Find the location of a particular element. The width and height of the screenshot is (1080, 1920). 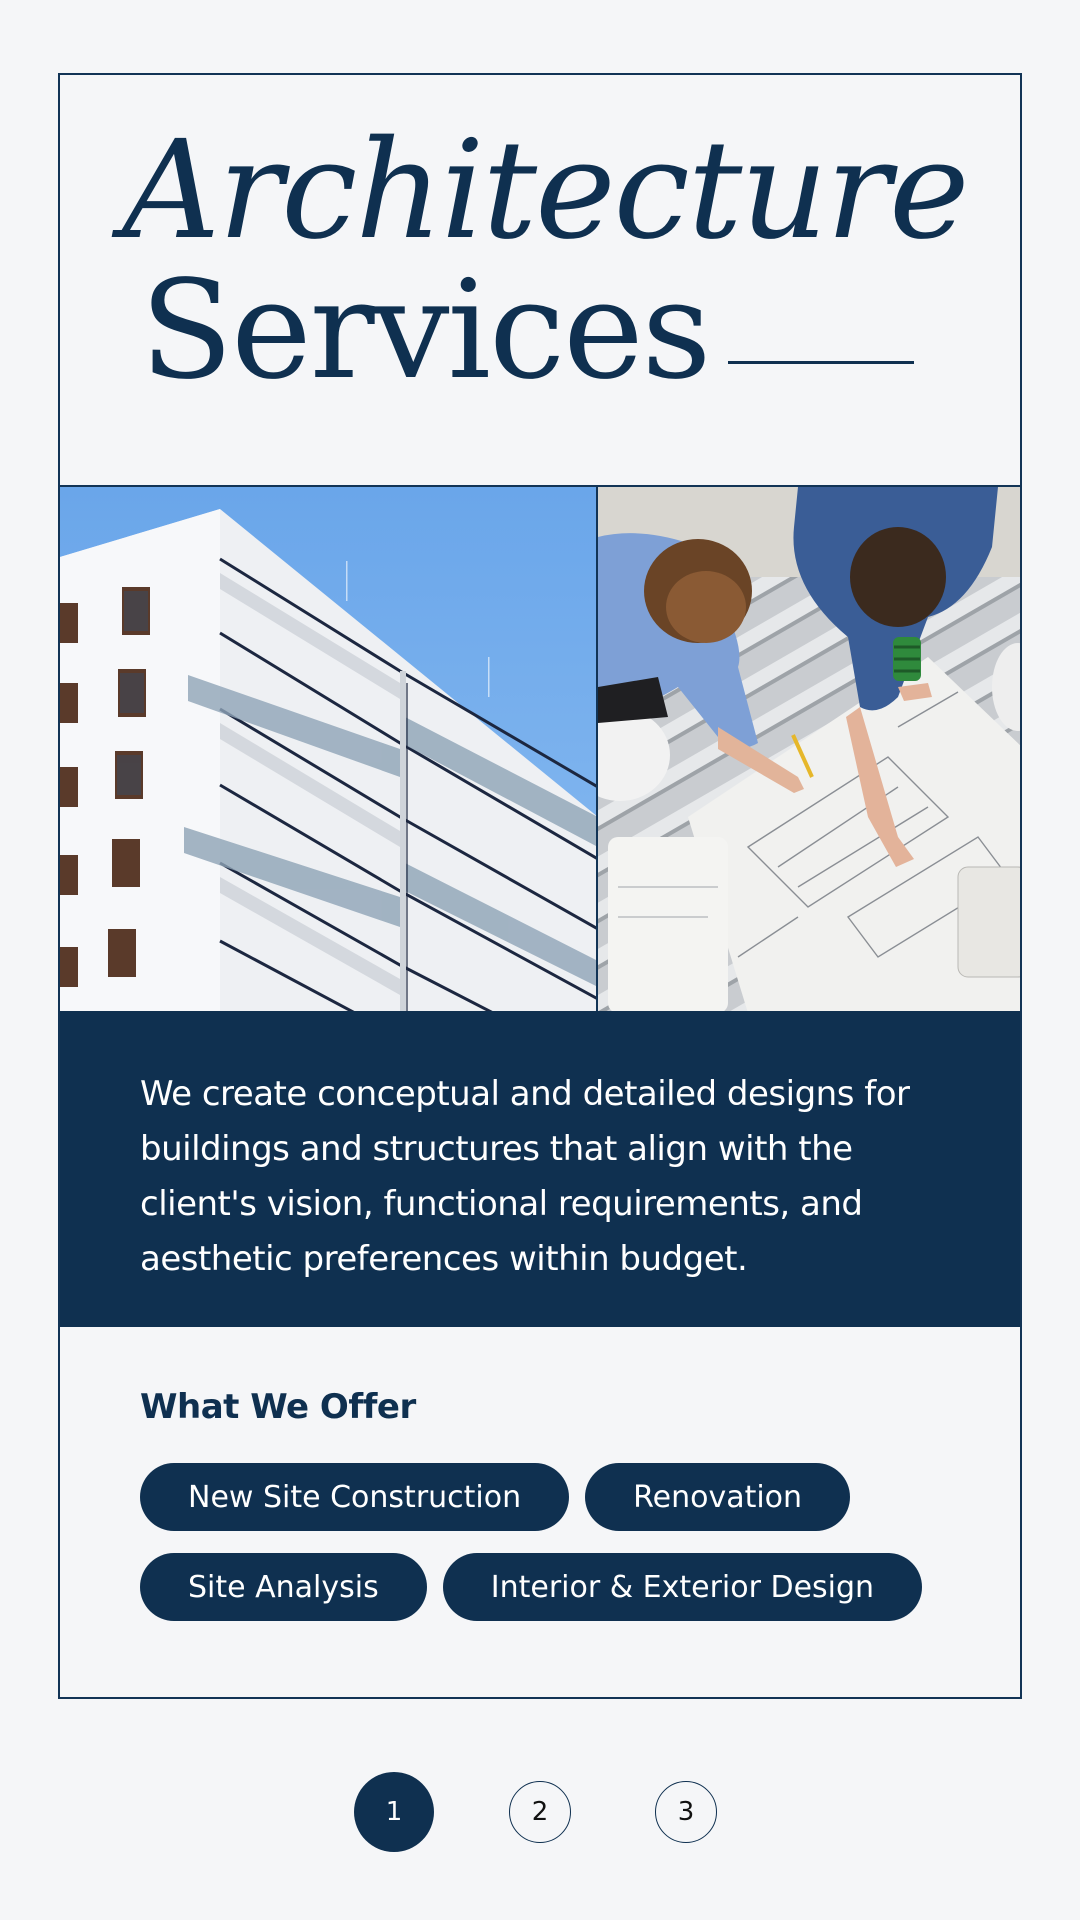

building-facade-photo is located at coordinates (329, 749).